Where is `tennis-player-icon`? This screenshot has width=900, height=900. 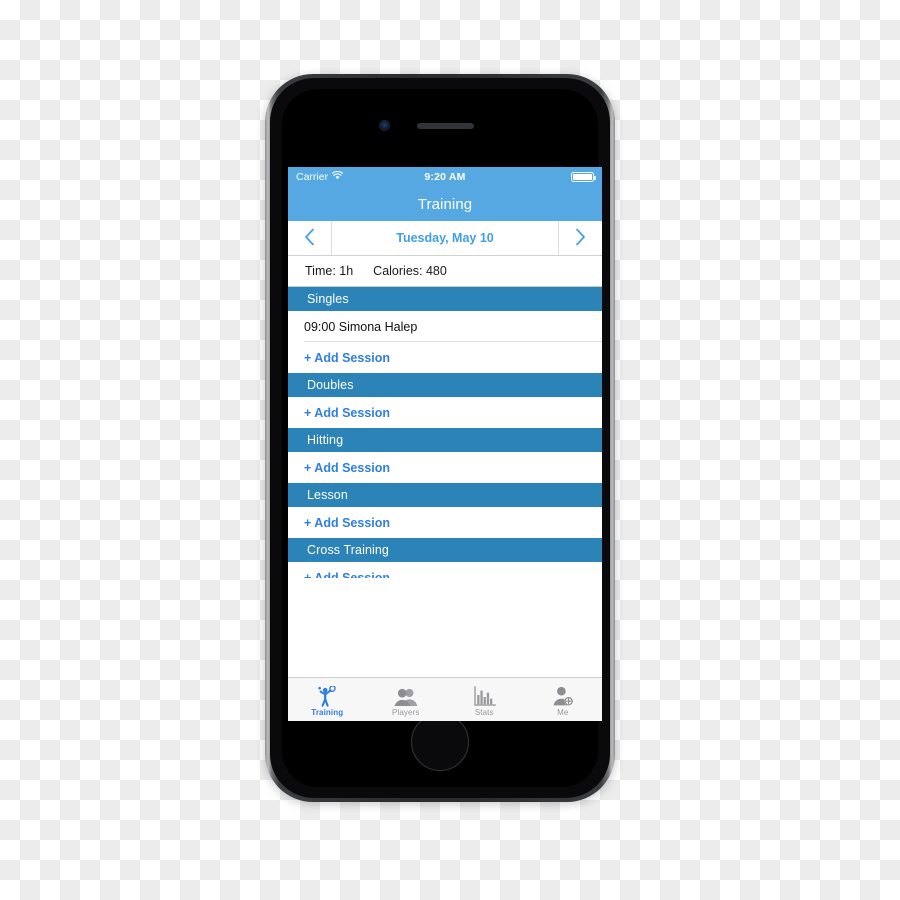
tennis-player-icon is located at coordinates (327, 695).